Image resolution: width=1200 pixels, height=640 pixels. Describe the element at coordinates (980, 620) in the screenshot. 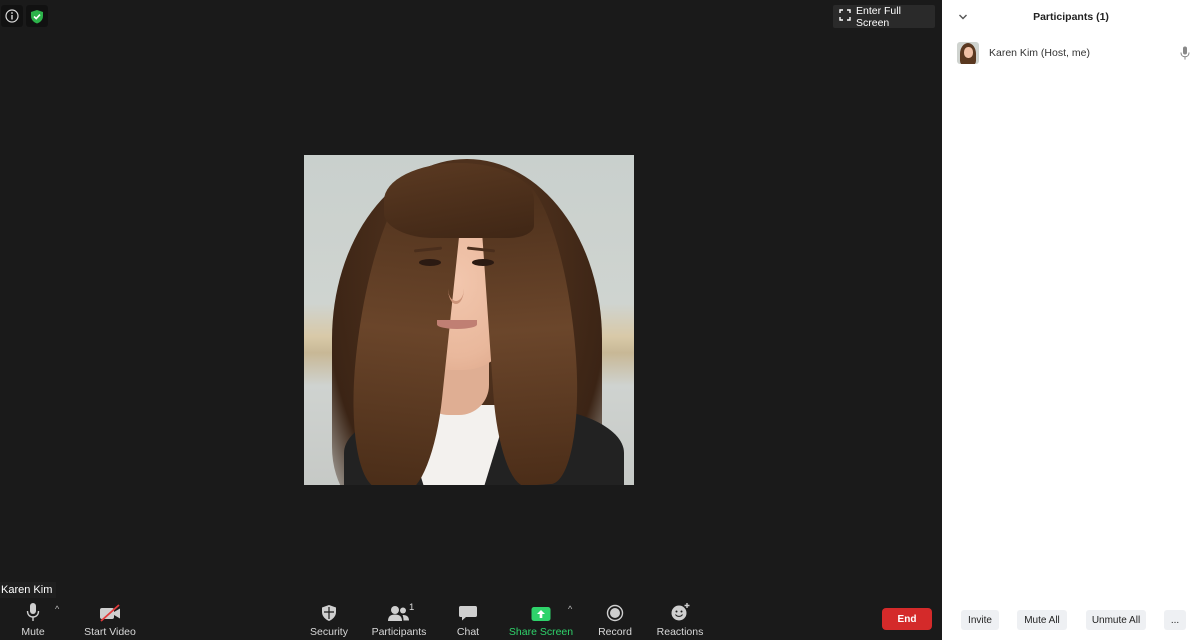

I see `invite-button: Invite` at that location.